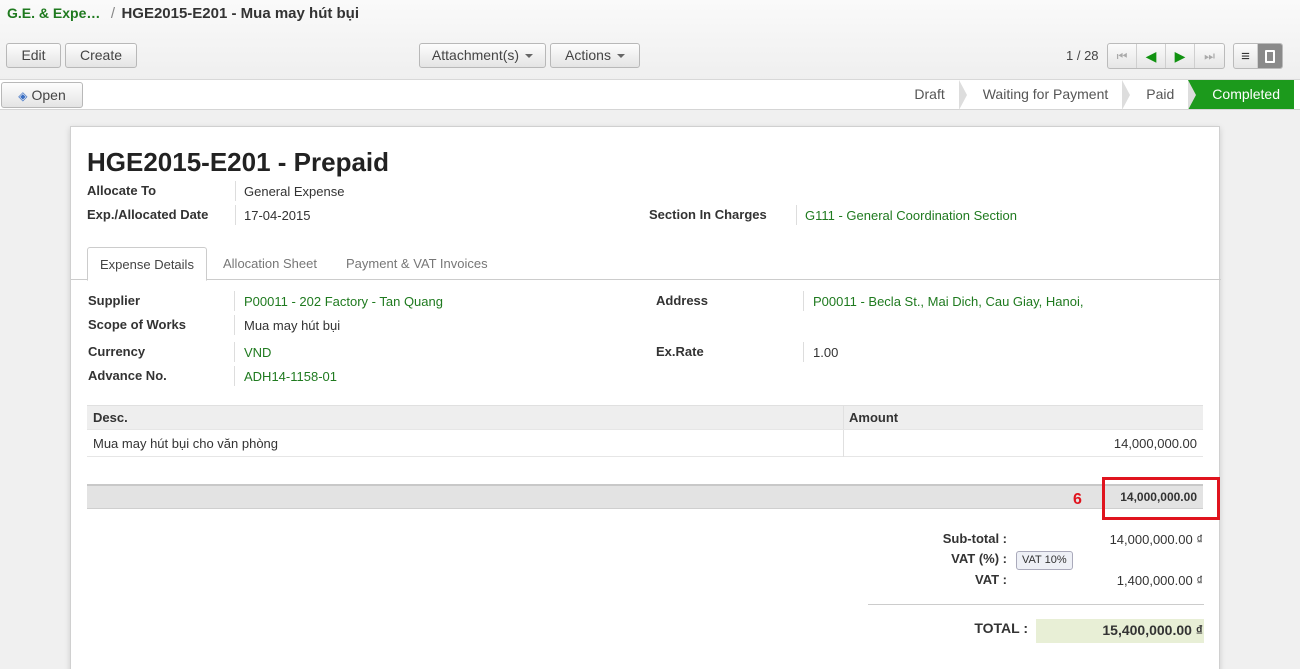 The image size is (1300, 669). What do you see at coordinates (292, 325) in the screenshot?
I see `scope-value: Mua may hút bụi` at bounding box center [292, 325].